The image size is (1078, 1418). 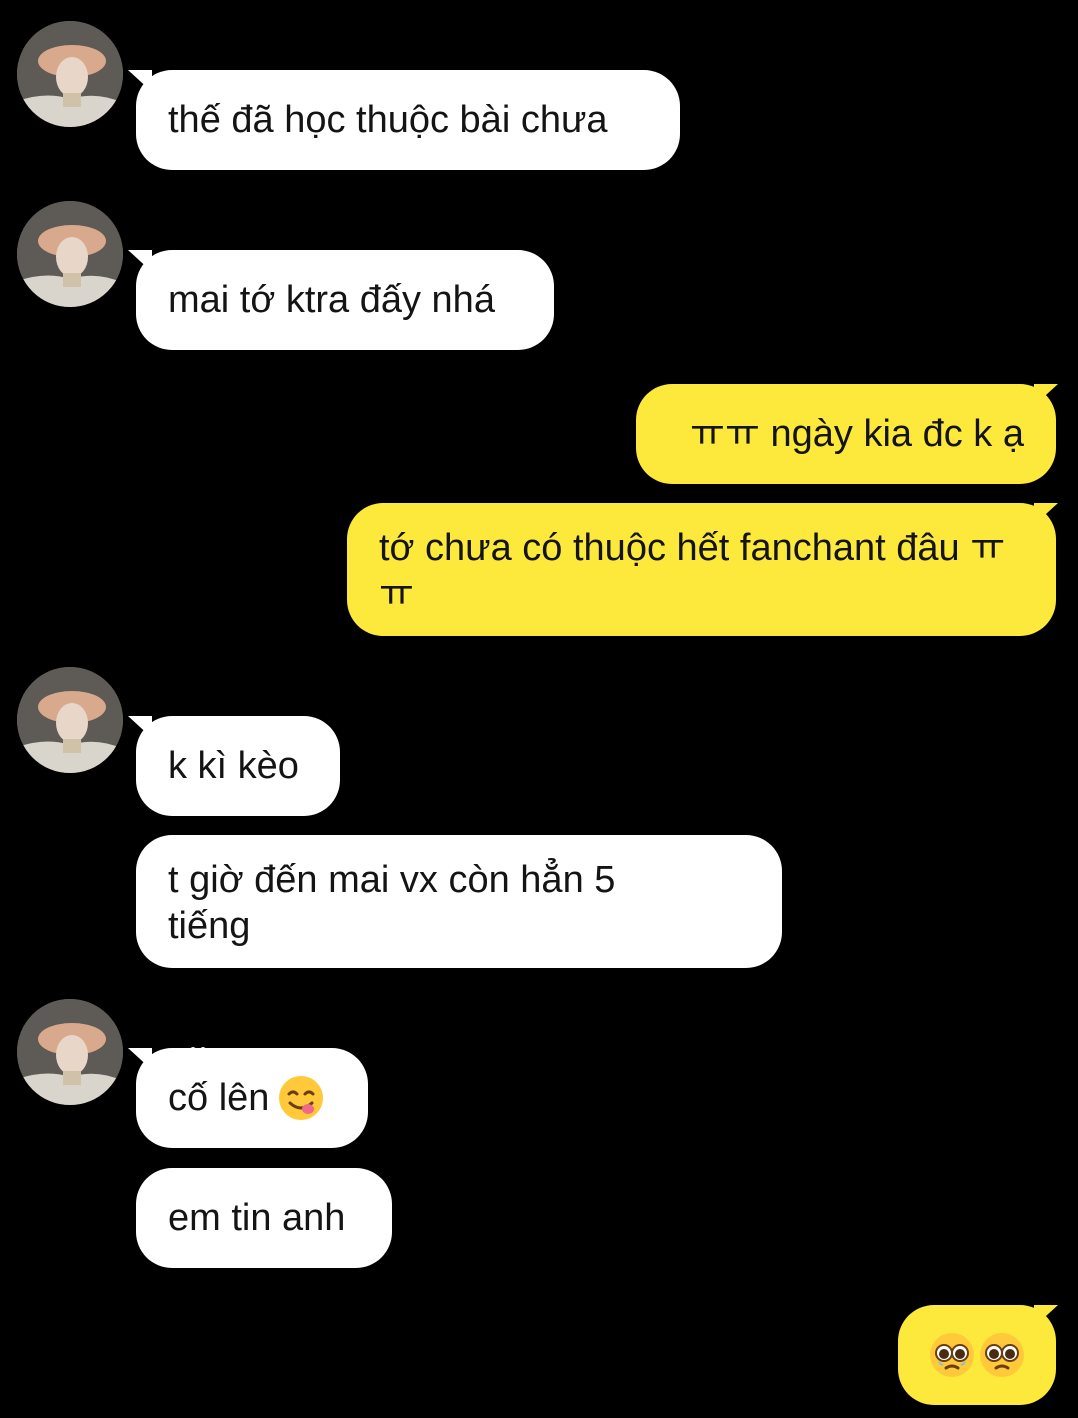 What do you see at coordinates (952, 1355) in the screenshot?
I see `pleading-face-crying-icon` at bounding box center [952, 1355].